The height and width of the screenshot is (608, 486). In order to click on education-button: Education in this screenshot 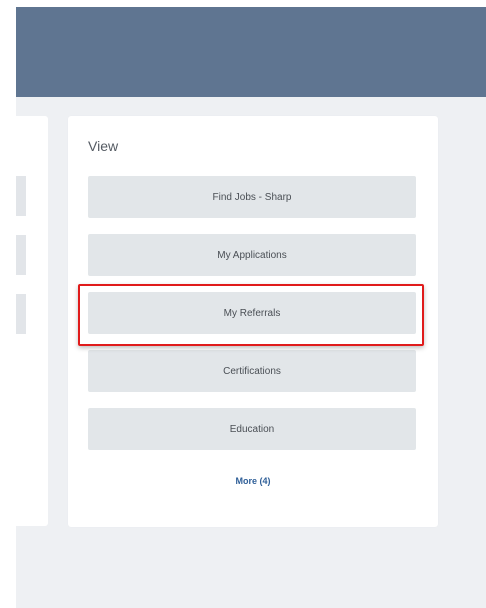, I will do `click(252, 429)`.